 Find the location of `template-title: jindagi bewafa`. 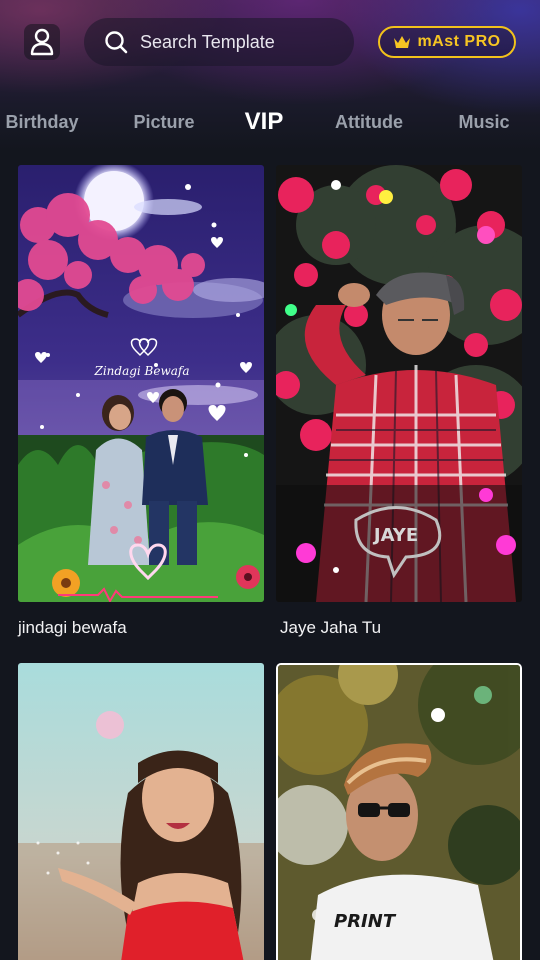

template-title: jindagi bewafa is located at coordinates (72, 627).